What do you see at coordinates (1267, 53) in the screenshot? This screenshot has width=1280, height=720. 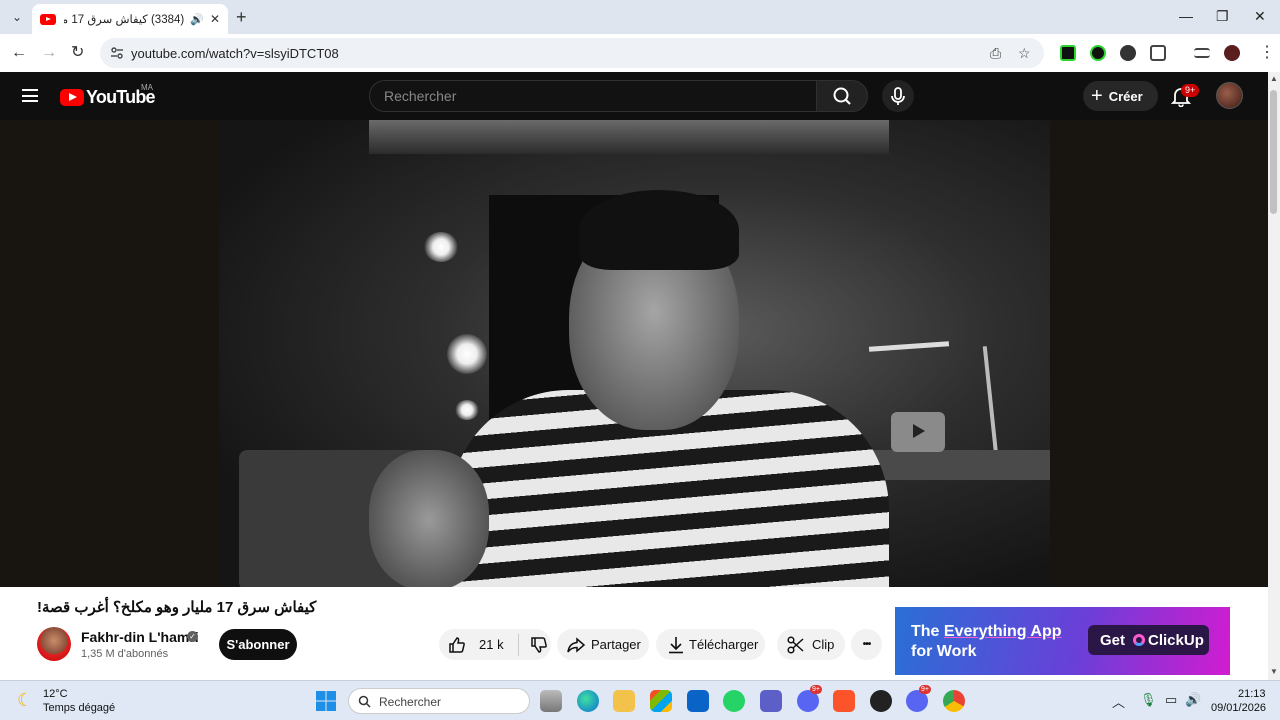 I see `menu-dots-icon: ⋮` at bounding box center [1267, 53].